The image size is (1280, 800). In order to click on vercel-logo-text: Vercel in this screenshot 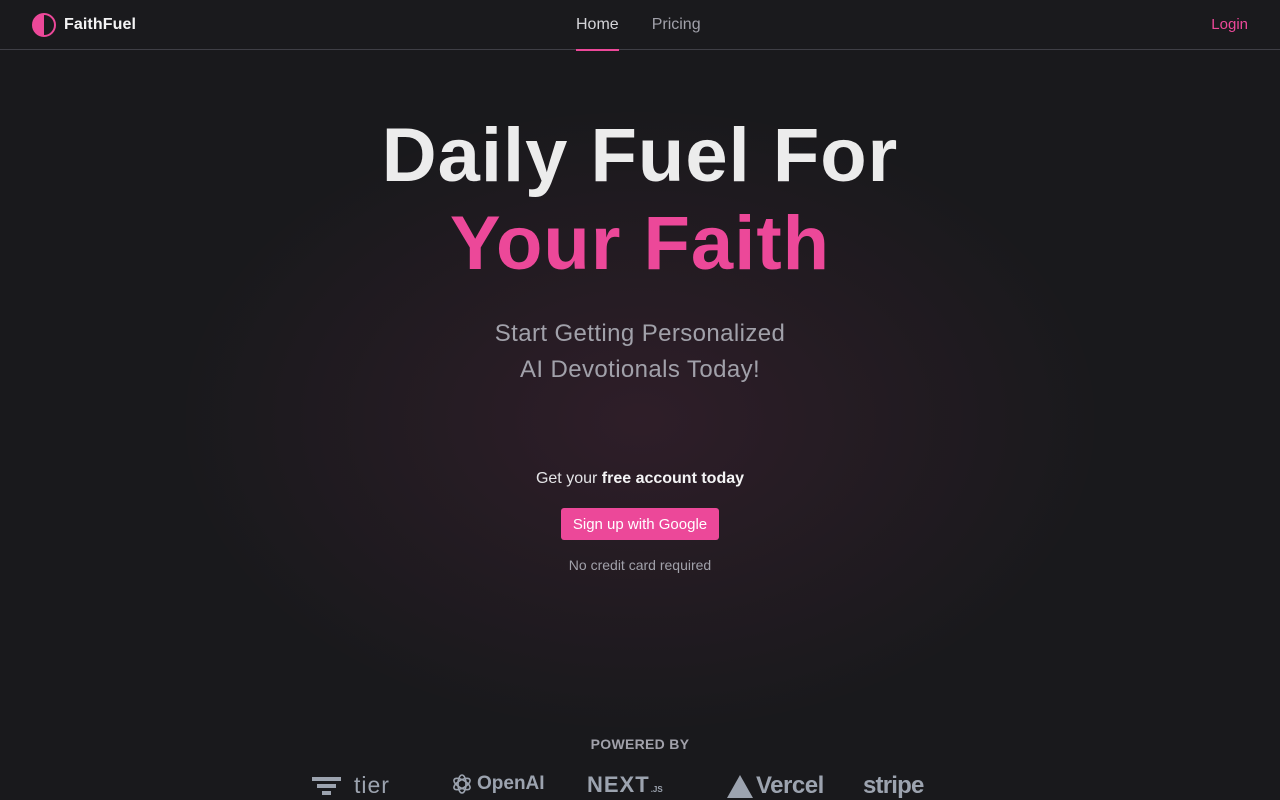, I will do `click(790, 785)`.